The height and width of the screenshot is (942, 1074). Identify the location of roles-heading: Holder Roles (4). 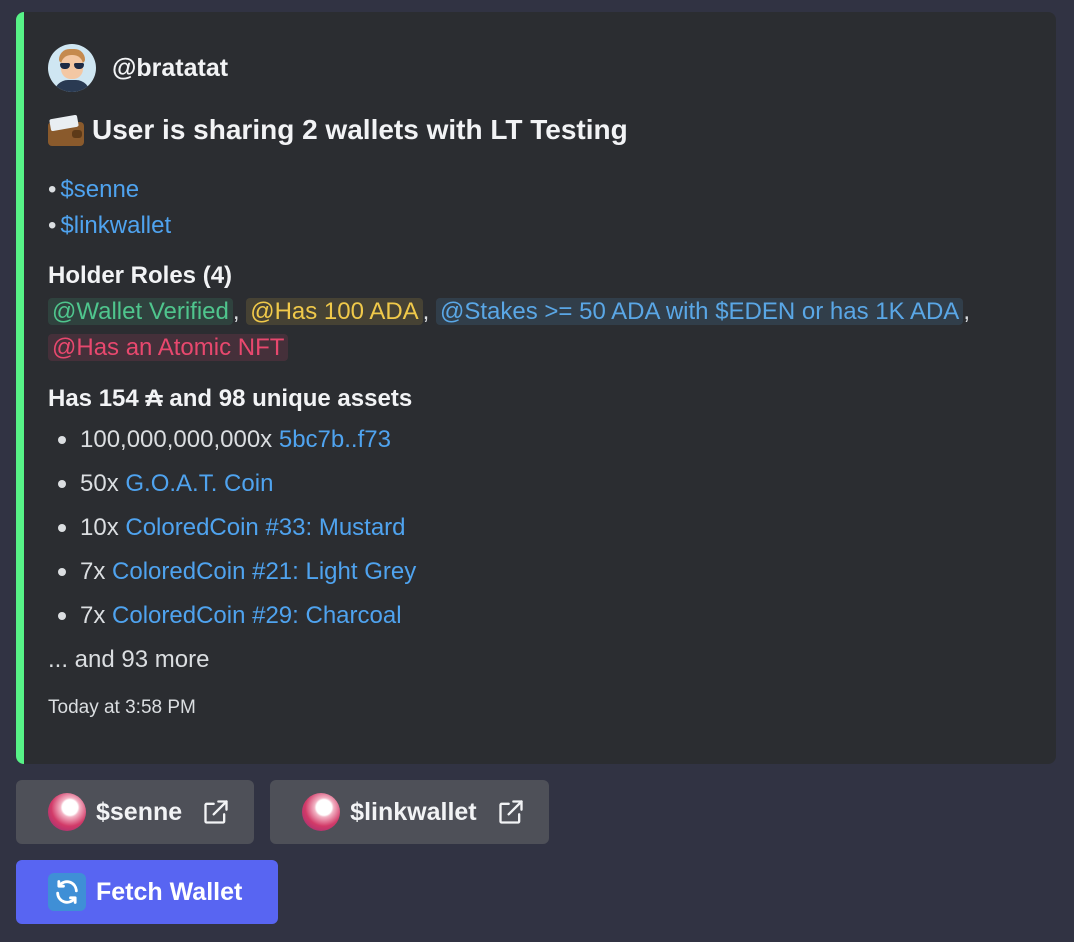
(140, 275).